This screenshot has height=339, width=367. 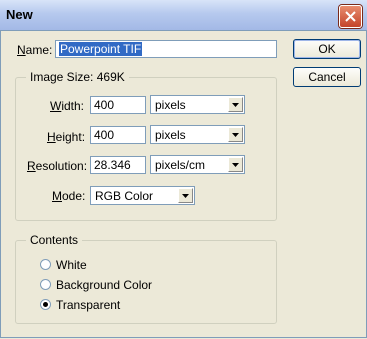 I want to click on resolution-unit-select: pixels/cm, so click(x=197, y=164).